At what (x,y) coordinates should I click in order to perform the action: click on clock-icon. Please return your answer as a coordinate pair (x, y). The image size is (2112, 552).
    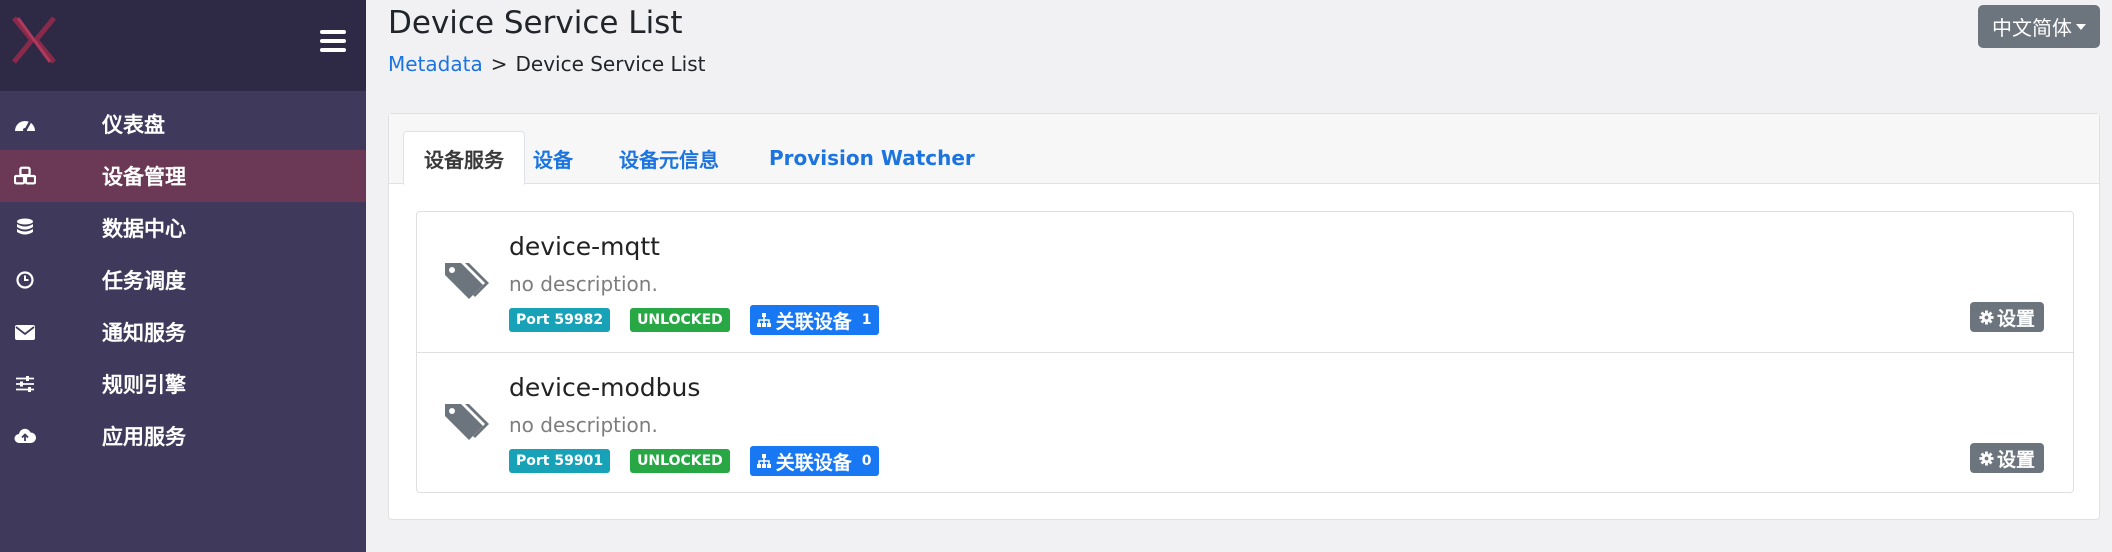
    Looking at the image, I should click on (25, 280).